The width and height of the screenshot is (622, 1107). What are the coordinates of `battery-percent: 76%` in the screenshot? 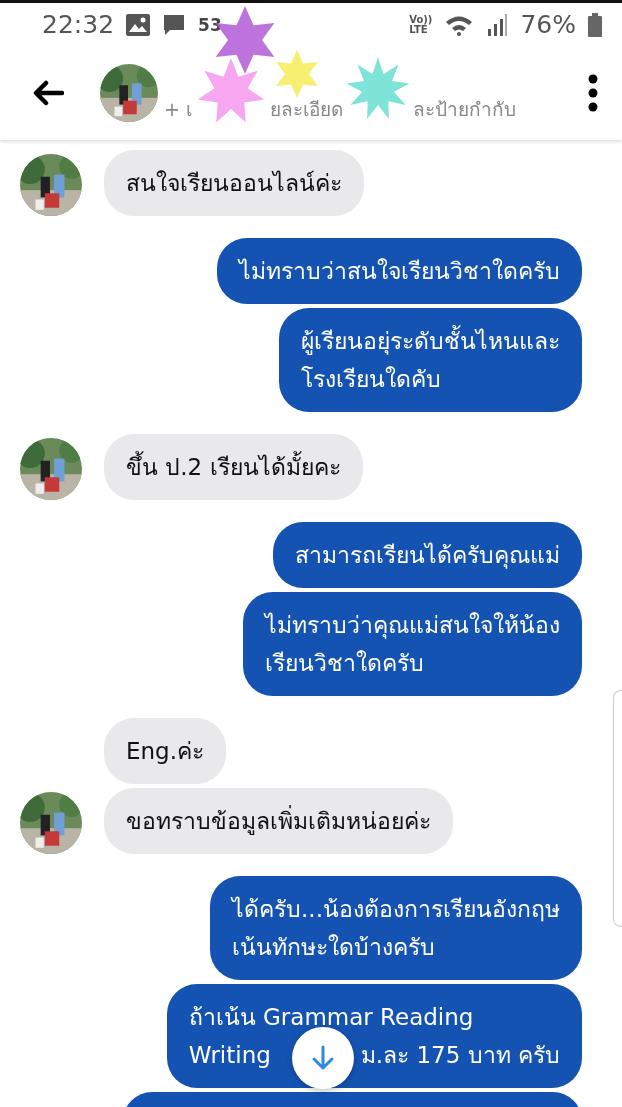 It's located at (548, 24).